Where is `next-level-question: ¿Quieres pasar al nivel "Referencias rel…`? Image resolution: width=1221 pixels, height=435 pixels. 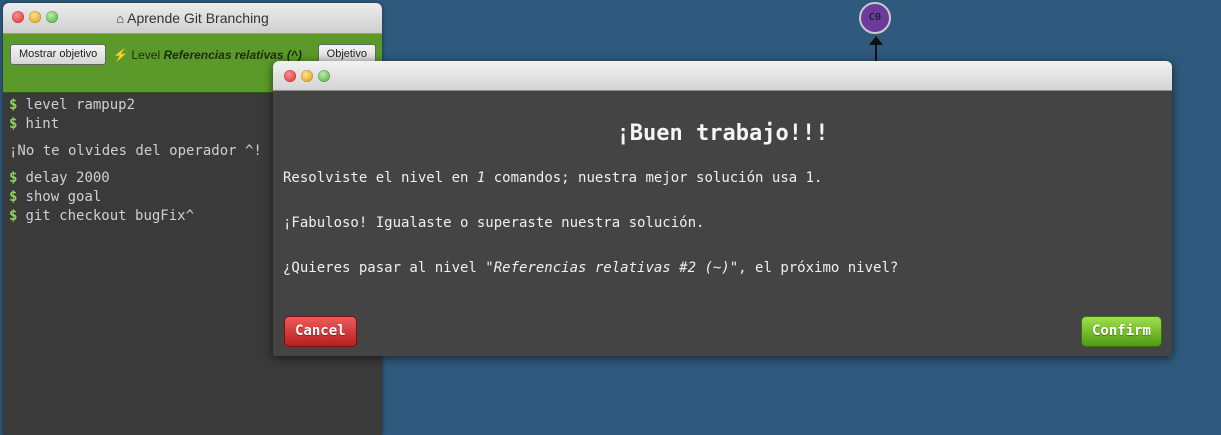
next-level-question: ¿Quieres pasar al nivel "Referencias rel… is located at coordinates (722, 268).